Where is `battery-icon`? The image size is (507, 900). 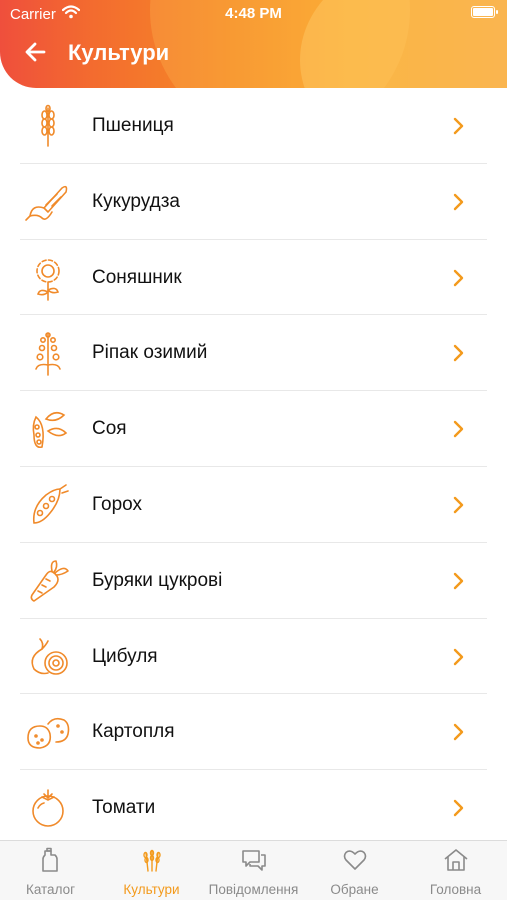 battery-icon is located at coordinates (484, 12).